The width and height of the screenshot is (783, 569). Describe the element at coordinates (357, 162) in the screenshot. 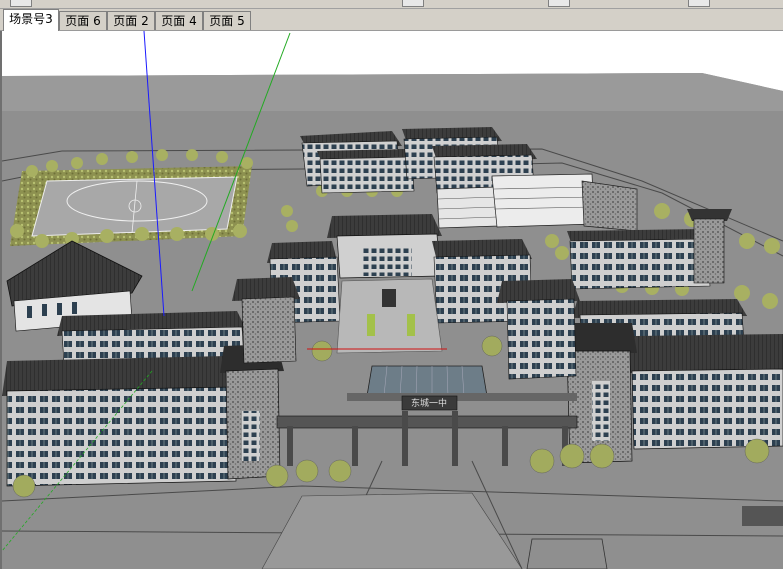

I see `rear-dormitory-left` at that location.